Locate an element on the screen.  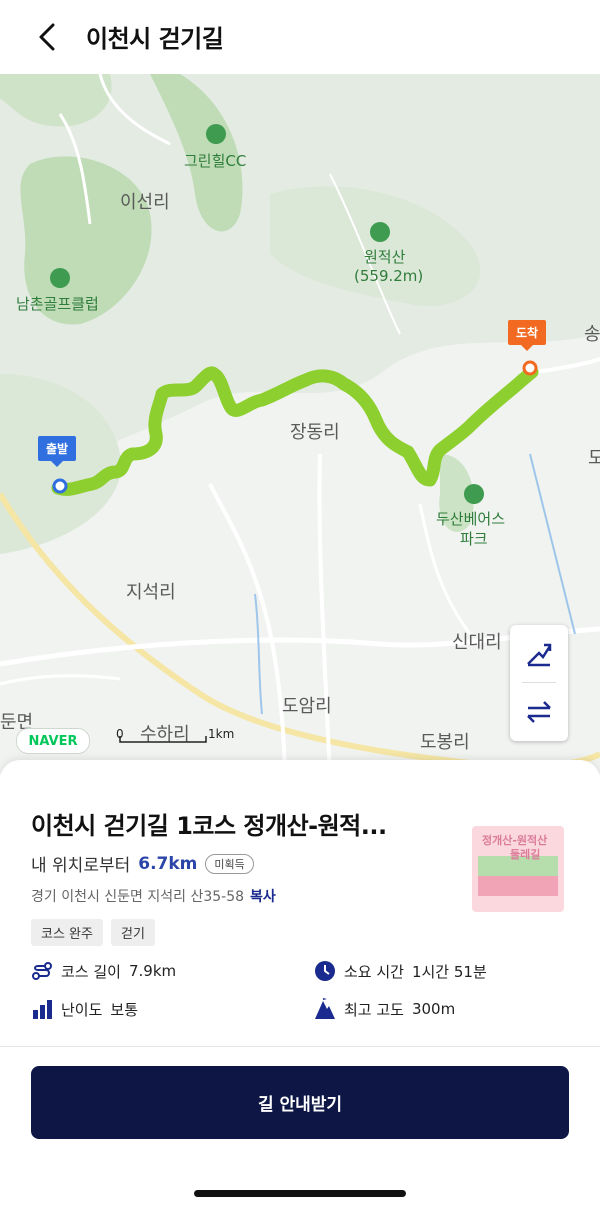
place-namchon-golf: 남촌골프클럽 is located at coordinates (57, 303).